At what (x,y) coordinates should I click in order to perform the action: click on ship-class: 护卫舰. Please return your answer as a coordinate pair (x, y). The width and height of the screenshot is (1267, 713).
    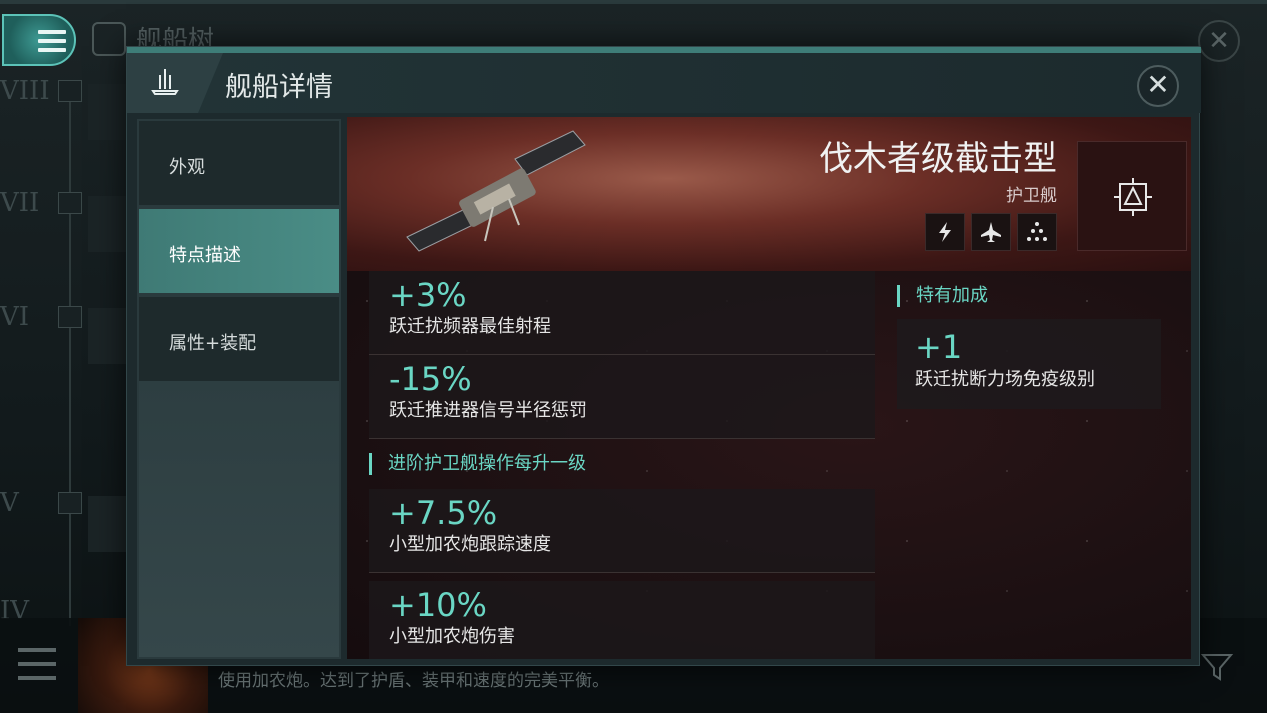
    Looking at the image, I should click on (1031, 196).